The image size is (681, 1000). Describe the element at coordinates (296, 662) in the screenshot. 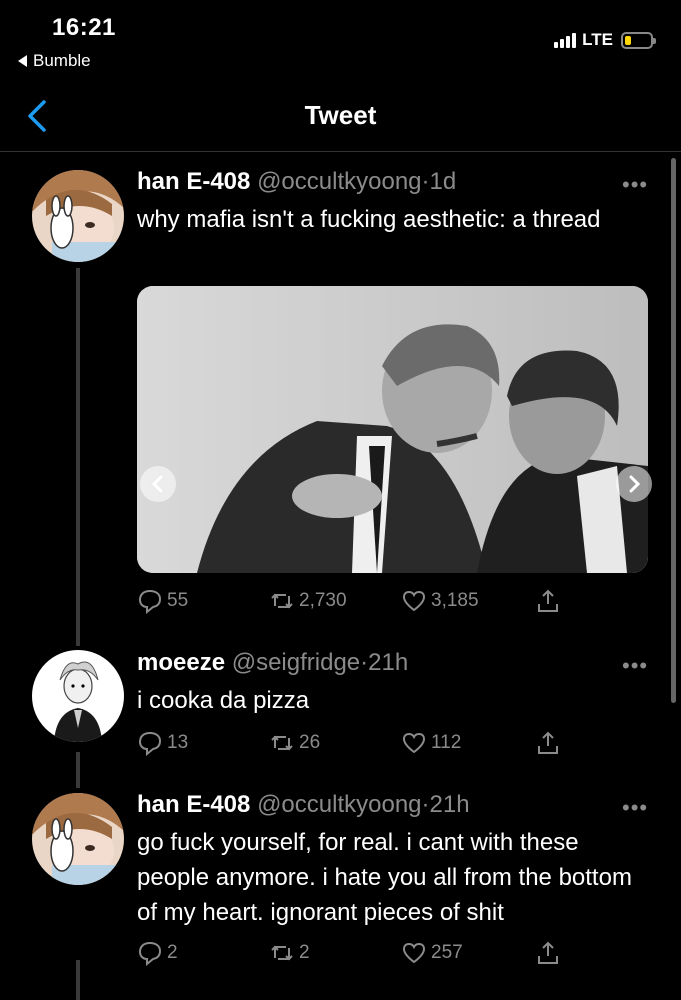

I see `author-handle: @seigfridge` at that location.